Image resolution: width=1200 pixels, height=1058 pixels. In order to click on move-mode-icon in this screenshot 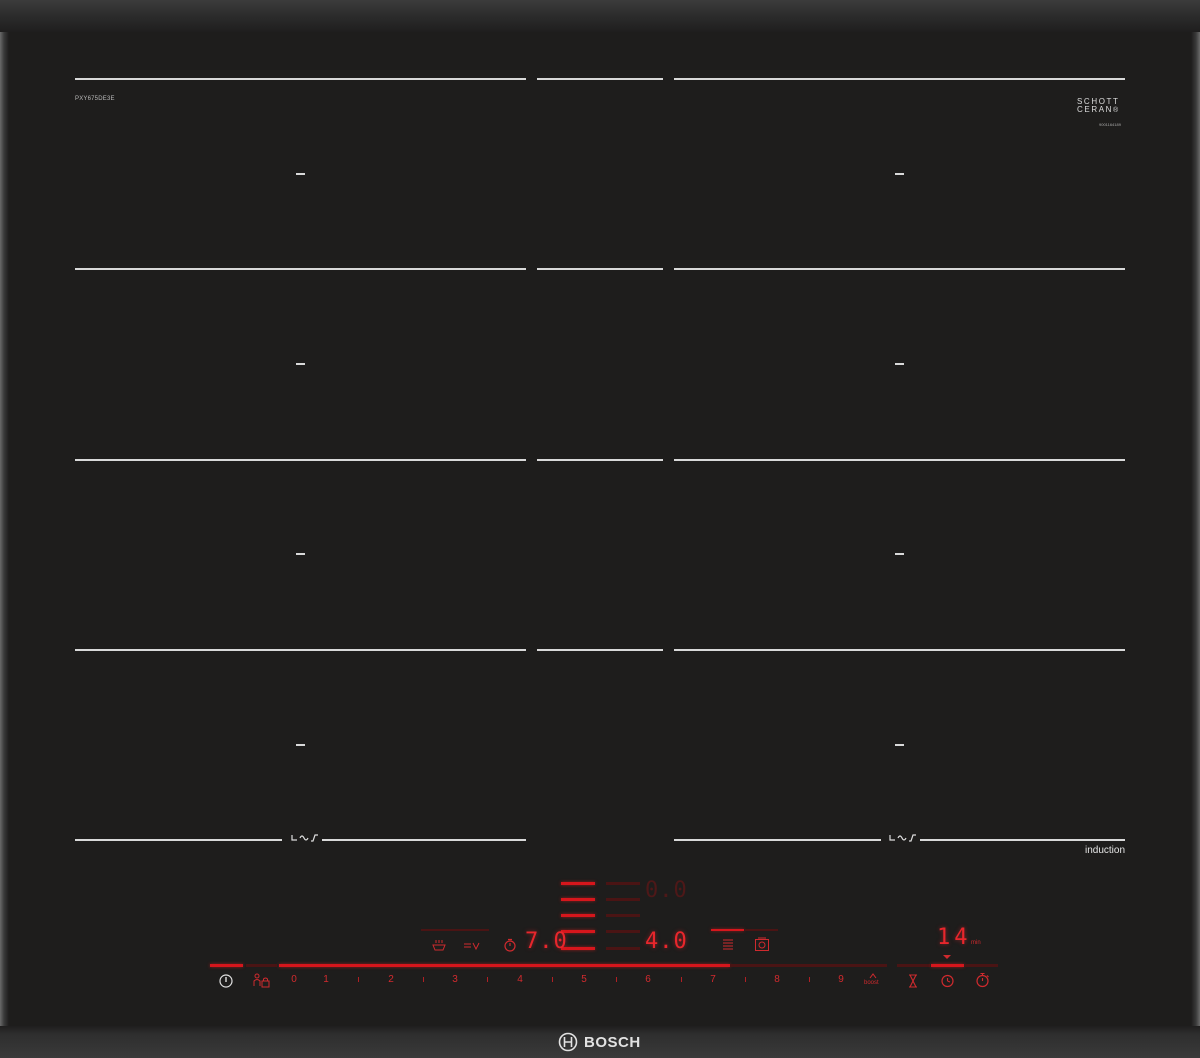, I will do `click(728, 945)`.